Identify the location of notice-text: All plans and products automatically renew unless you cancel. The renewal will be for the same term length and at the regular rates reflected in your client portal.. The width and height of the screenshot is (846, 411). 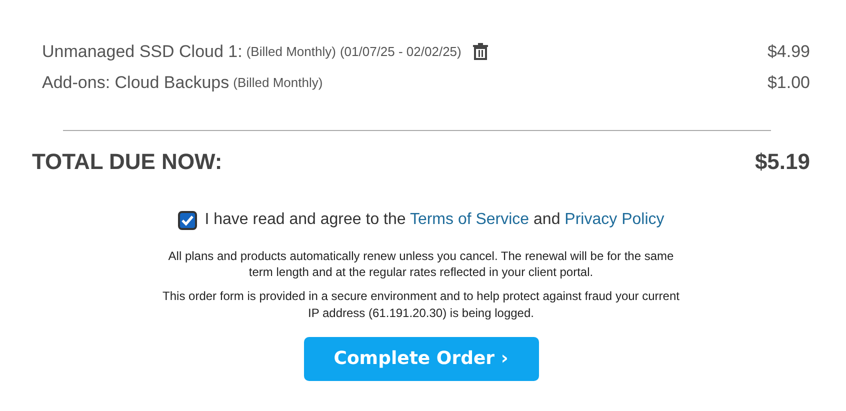
(421, 264).